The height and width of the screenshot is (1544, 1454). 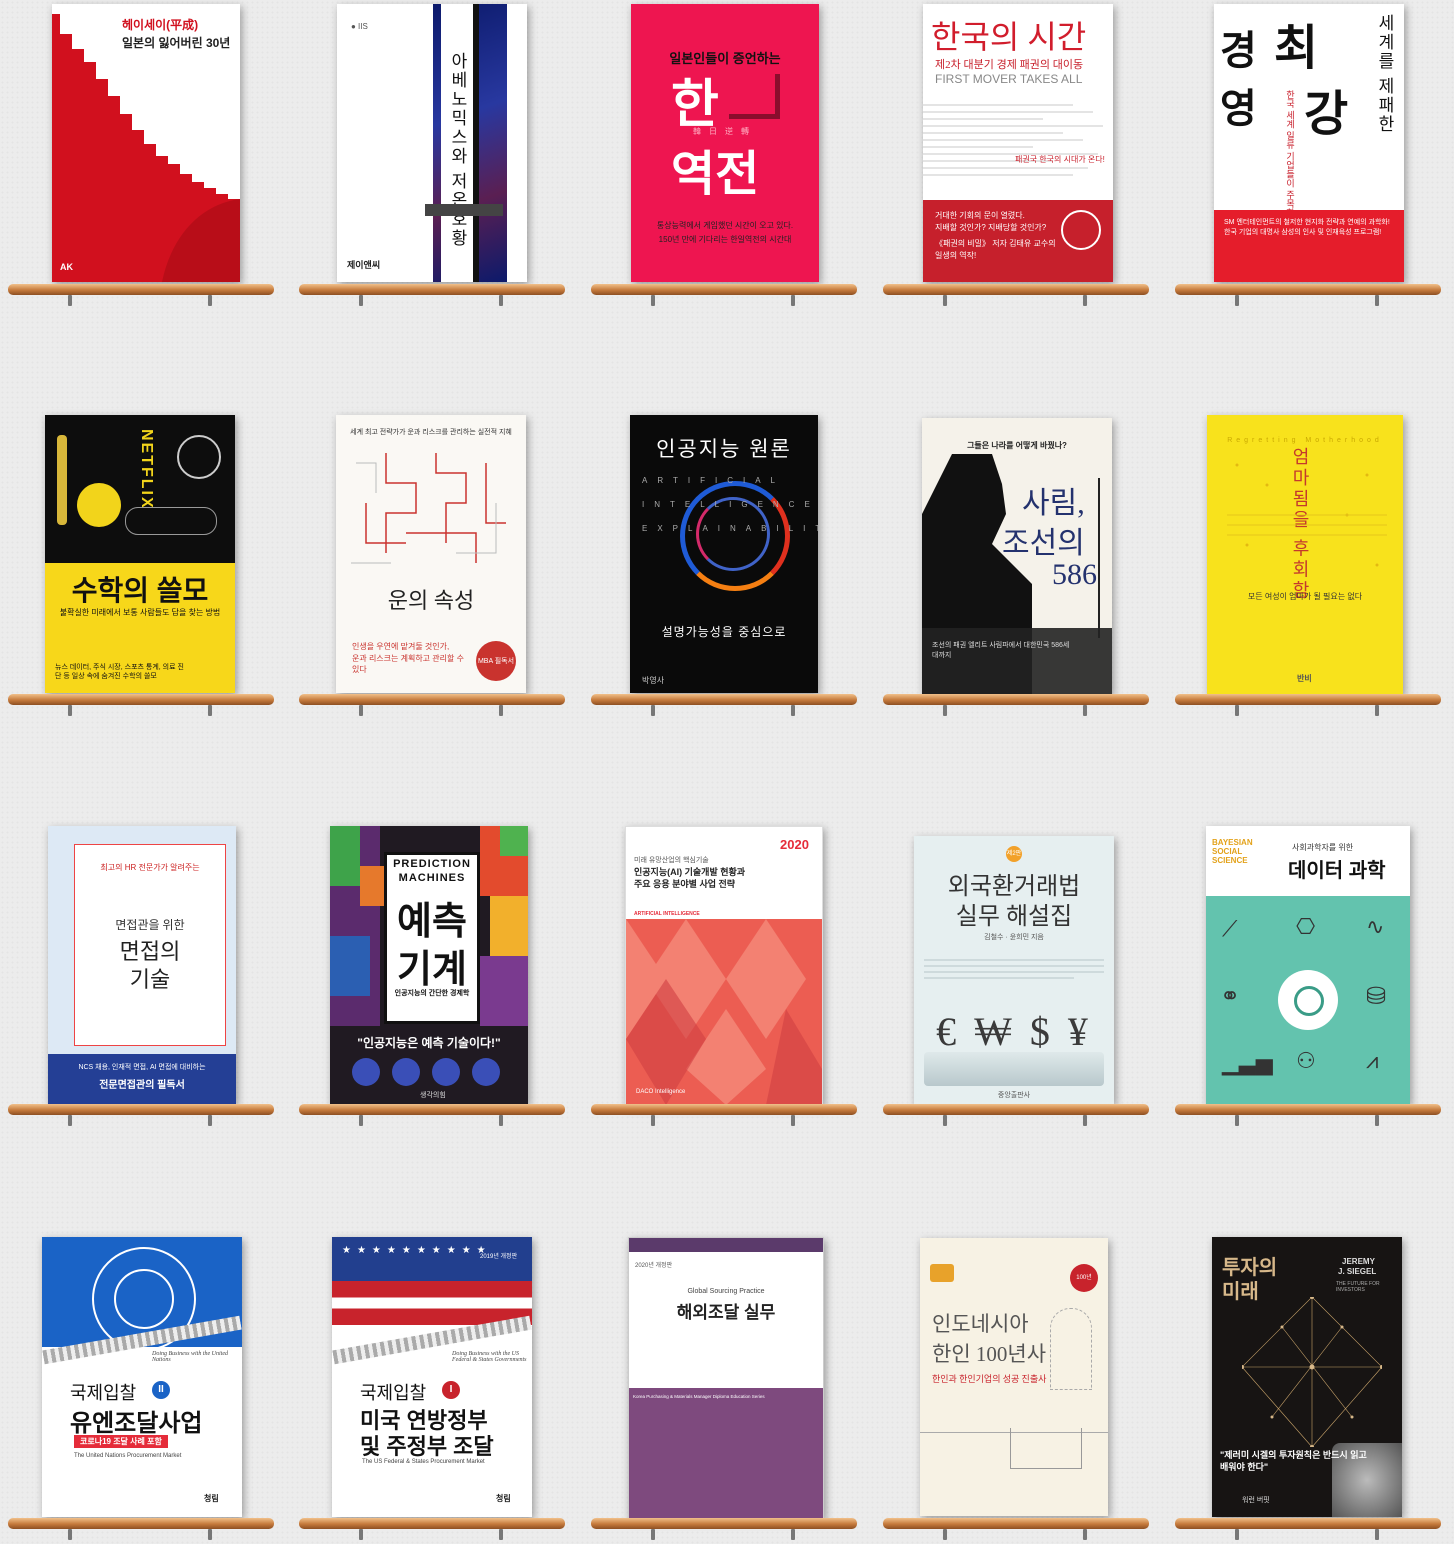 I want to click on curve-icon: ∿, so click(x=1375, y=926).